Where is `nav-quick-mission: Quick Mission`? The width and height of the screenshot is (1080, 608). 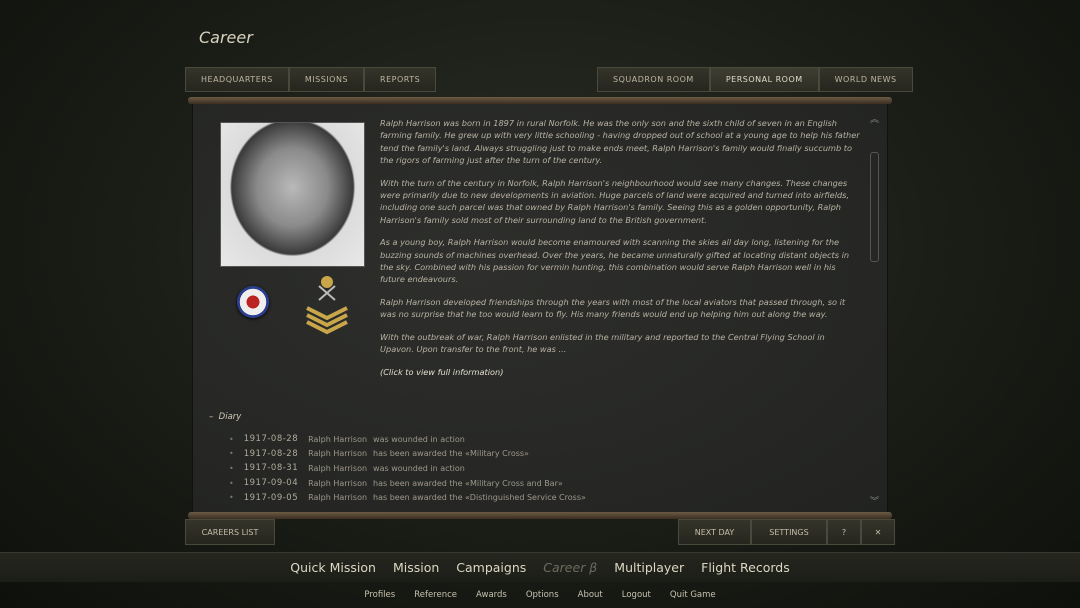
nav-quick-mission: Quick Mission is located at coordinates (333, 567).